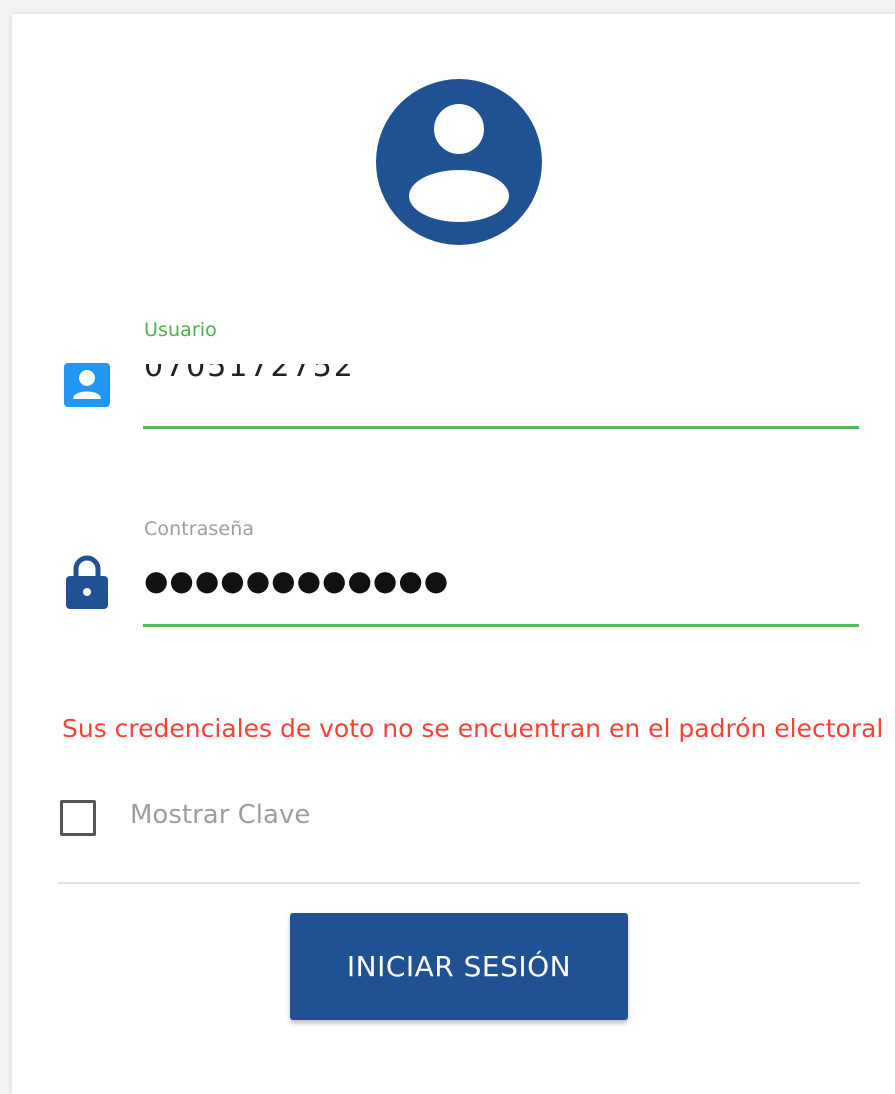  Describe the element at coordinates (87, 385) in the screenshot. I see `account-box-icon` at that location.